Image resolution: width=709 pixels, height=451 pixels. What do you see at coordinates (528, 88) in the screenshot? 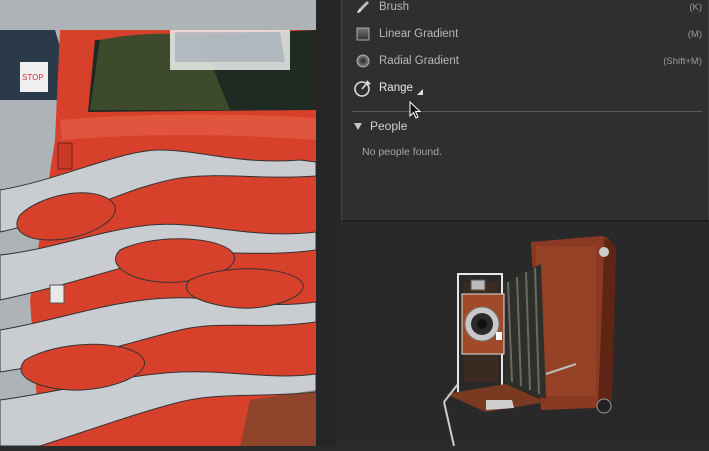
I see `tool-range: Range` at bounding box center [528, 88].